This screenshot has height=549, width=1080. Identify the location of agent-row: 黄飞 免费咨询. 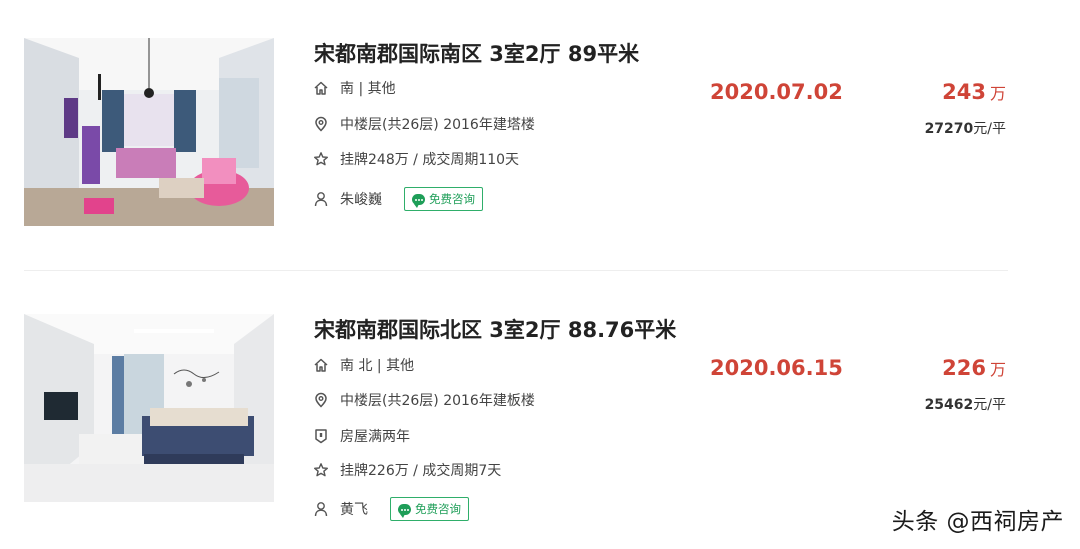
(390, 509).